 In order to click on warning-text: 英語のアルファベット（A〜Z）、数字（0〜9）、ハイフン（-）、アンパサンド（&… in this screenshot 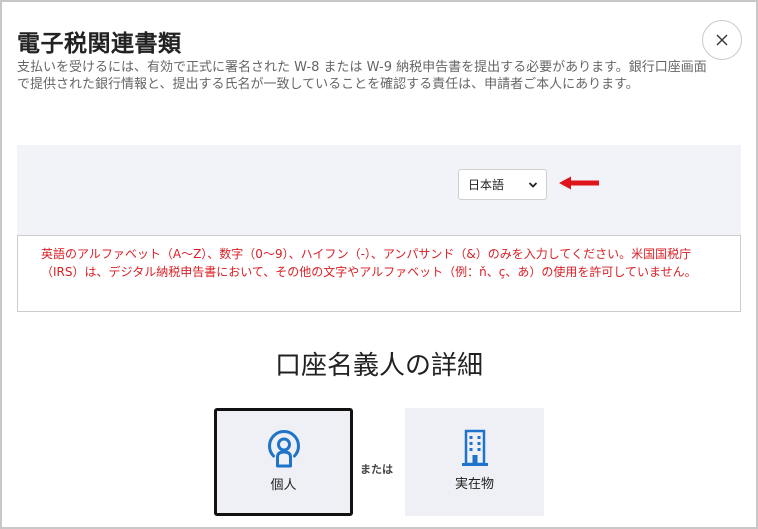, I will do `click(369, 263)`.